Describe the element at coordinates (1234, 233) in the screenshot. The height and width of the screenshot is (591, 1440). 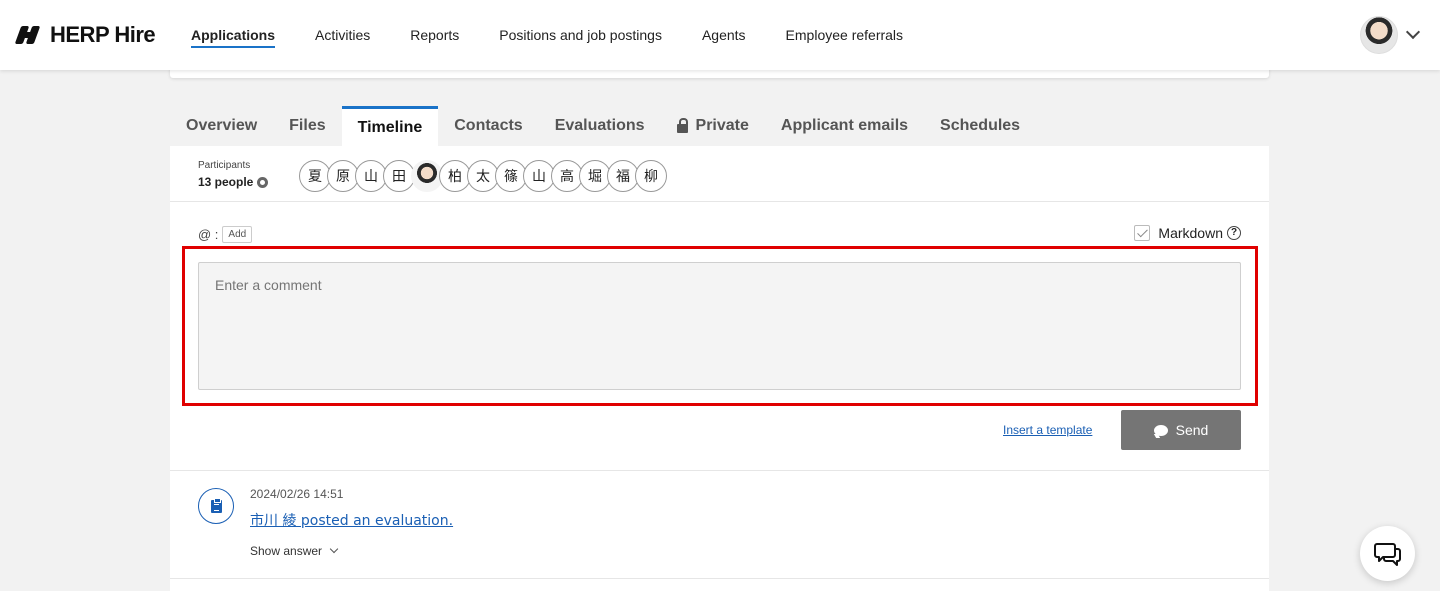
I see `help-icon: ?` at that location.